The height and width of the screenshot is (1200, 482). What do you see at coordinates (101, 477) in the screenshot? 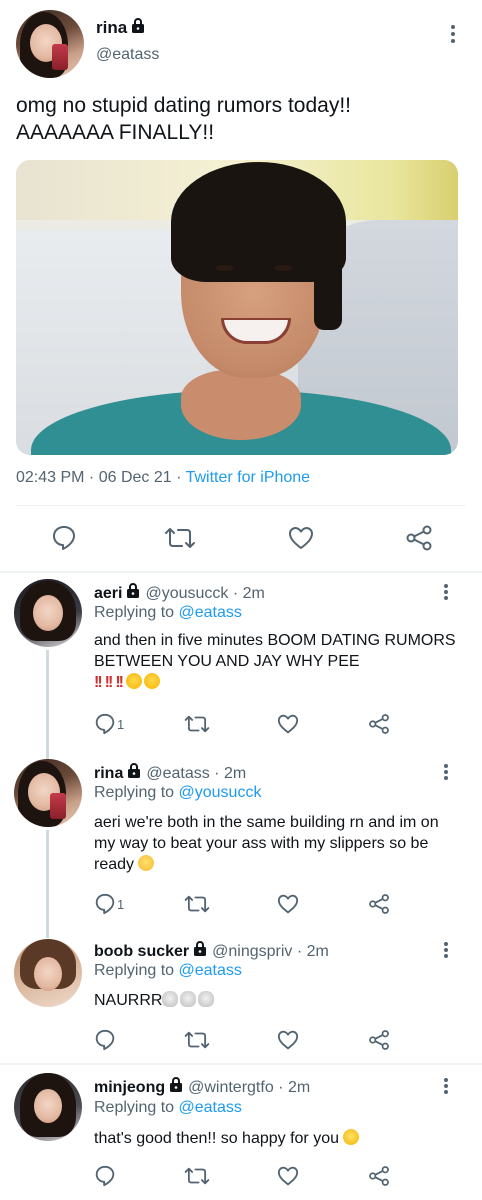
I see `timestamp: 02:43 PM · 06 Dec 21 ·` at bounding box center [101, 477].